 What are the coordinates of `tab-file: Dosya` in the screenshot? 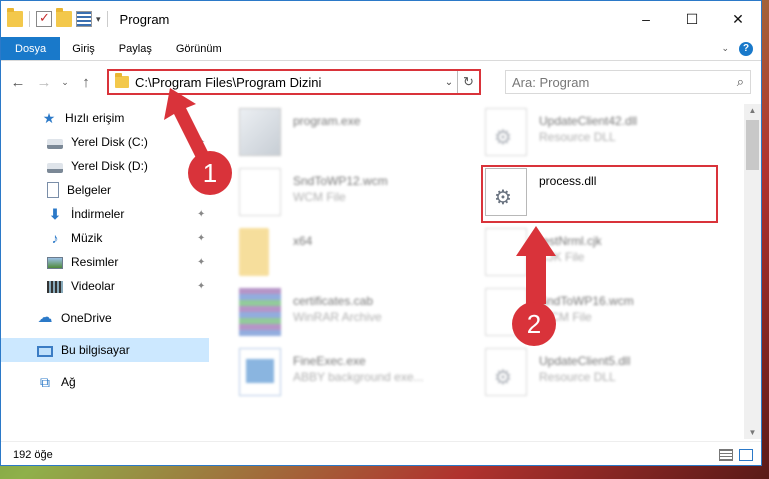 It's located at (31, 48).